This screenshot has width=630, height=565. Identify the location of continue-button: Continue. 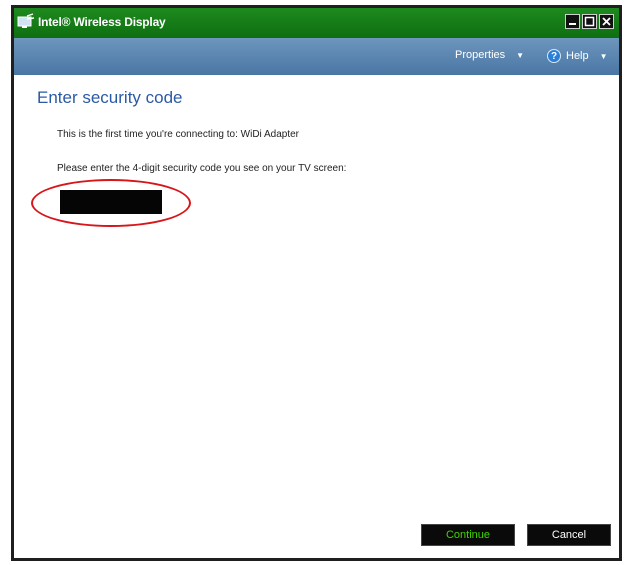
(468, 535).